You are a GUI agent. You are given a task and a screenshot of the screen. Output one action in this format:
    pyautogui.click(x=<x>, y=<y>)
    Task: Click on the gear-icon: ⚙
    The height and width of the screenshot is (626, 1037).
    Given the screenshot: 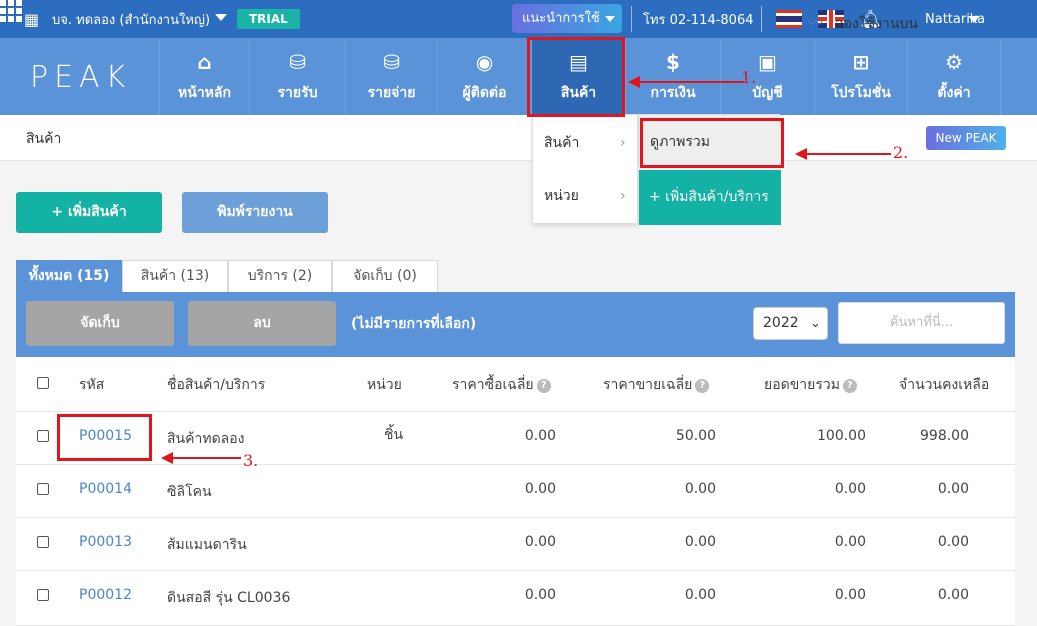 What is the action you would take?
    pyautogui.click(x=954, y=62)
    